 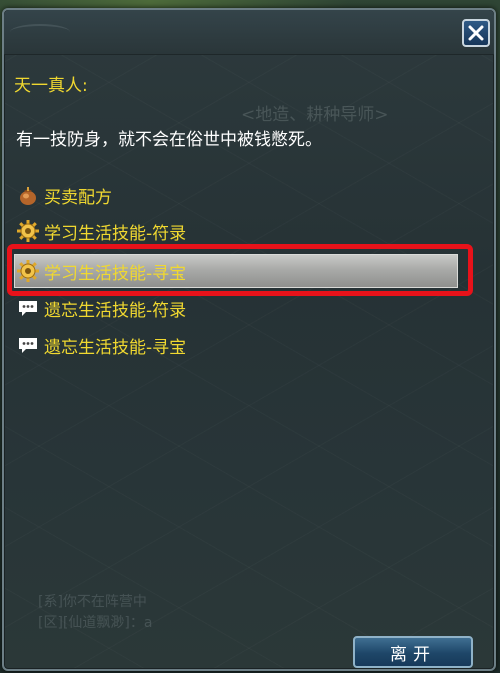 I want to click on option-buy-sell-recipes: 买卖配方, so click(x=236, y=195).